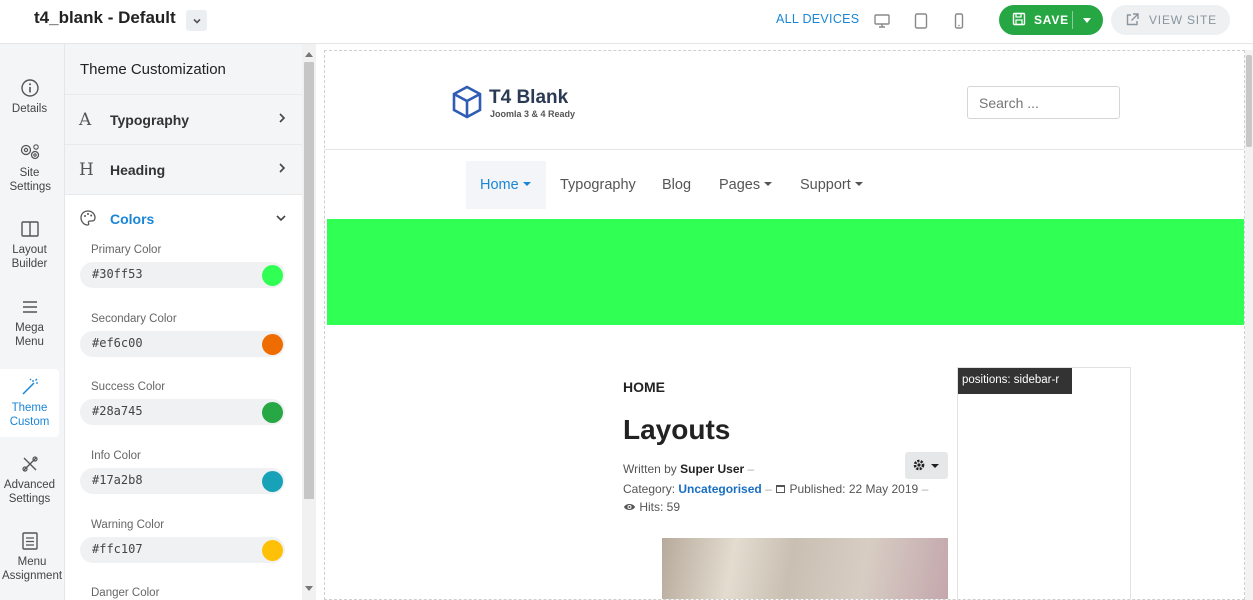  I want to click on rail-item-menu-assignment: Menu Assignment, so click(31, 565).